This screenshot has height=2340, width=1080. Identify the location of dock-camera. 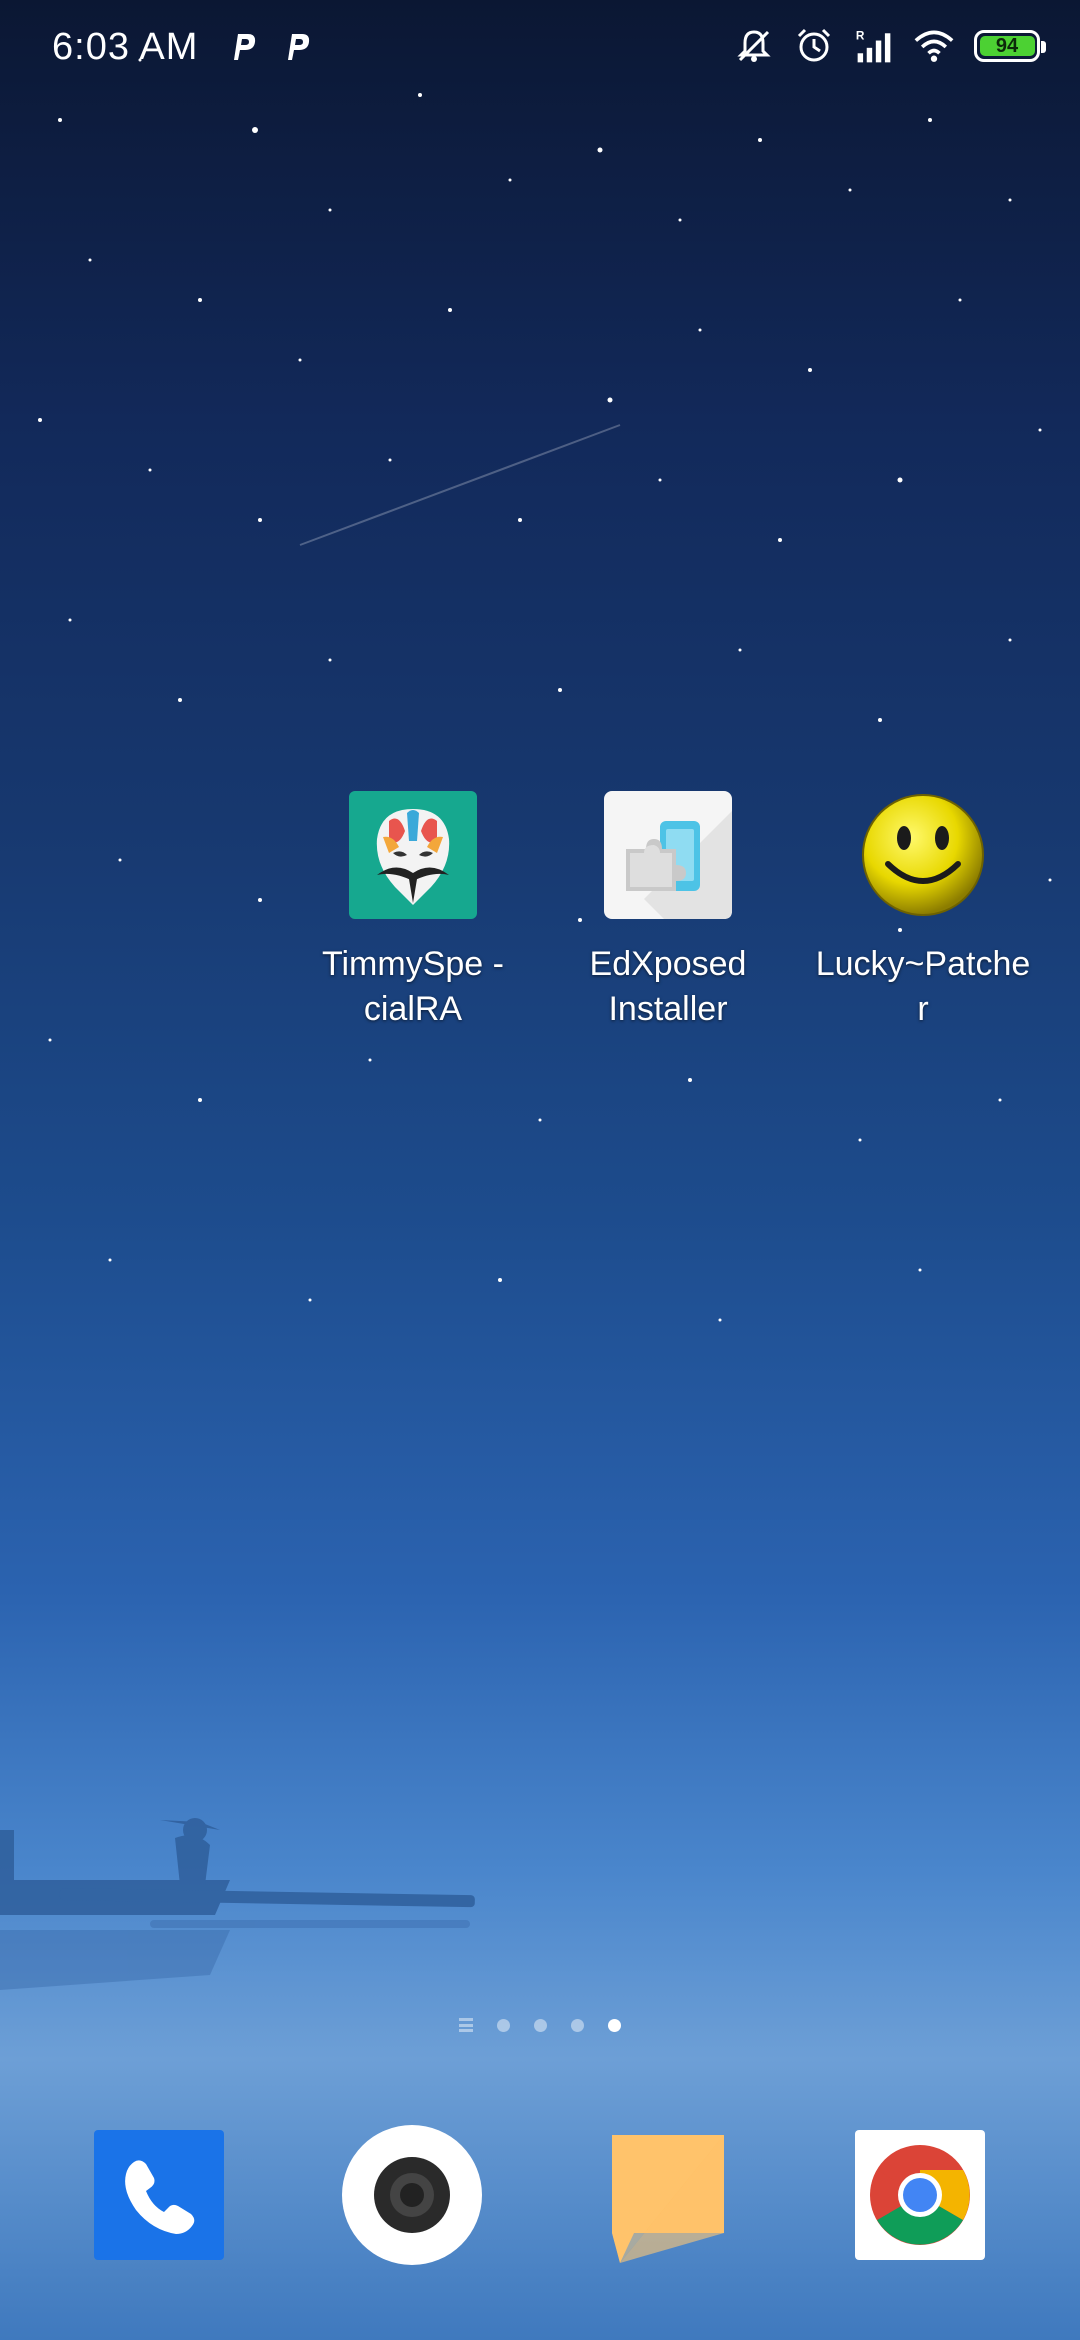
(412, 2195).